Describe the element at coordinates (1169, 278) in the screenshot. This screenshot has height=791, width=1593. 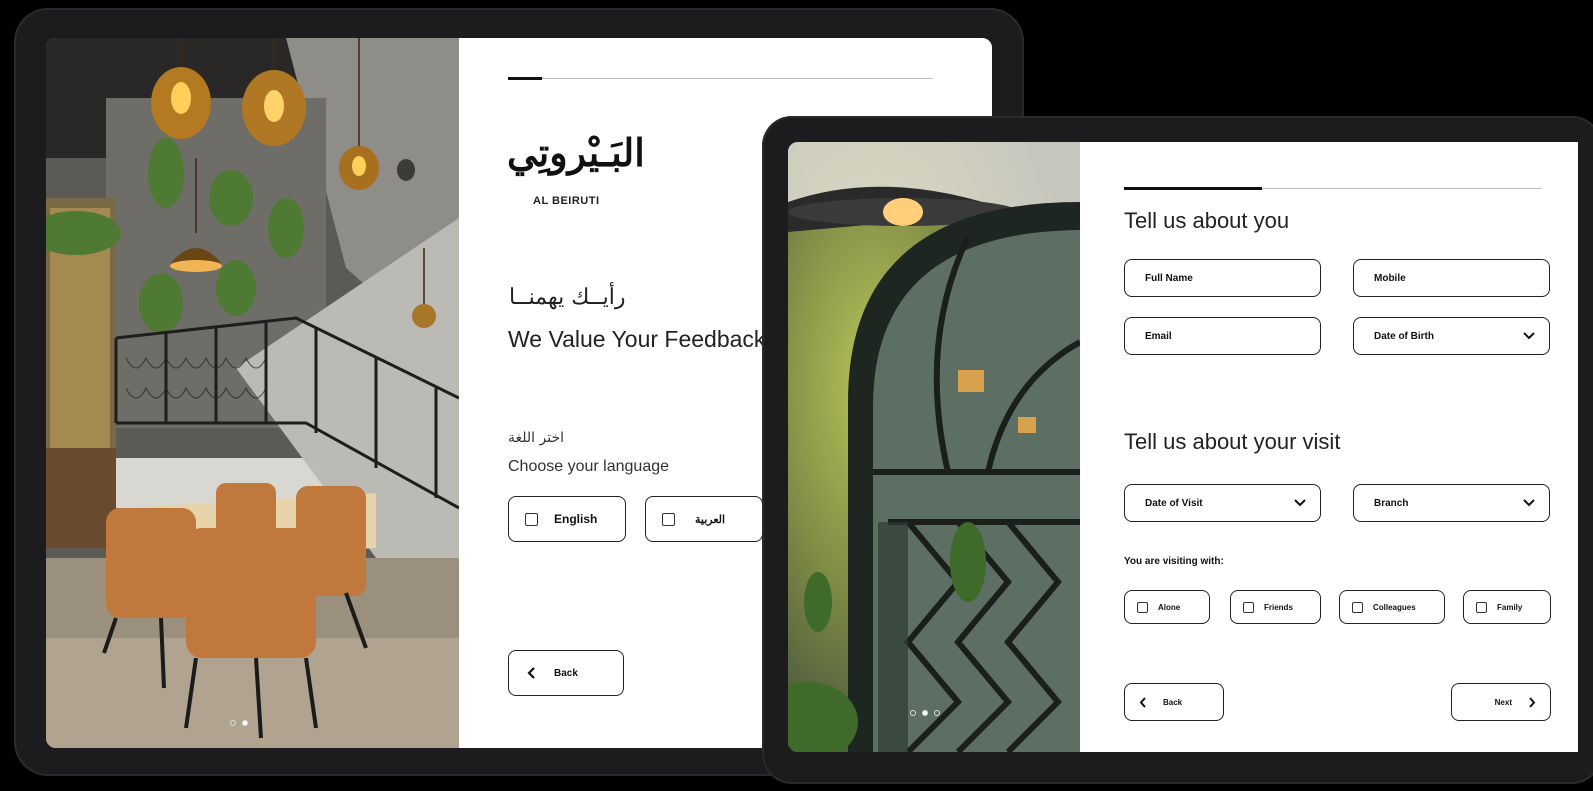
I see `full-name-placeholder: Full Name` at that location.